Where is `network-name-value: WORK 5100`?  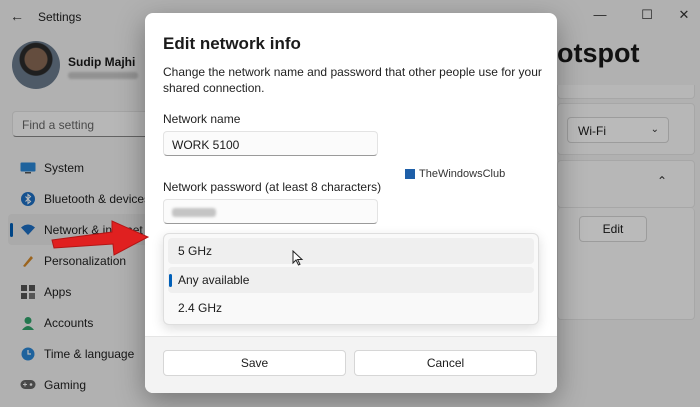
network-name-value: WORK 5100 is located at coordinates (206, 145).